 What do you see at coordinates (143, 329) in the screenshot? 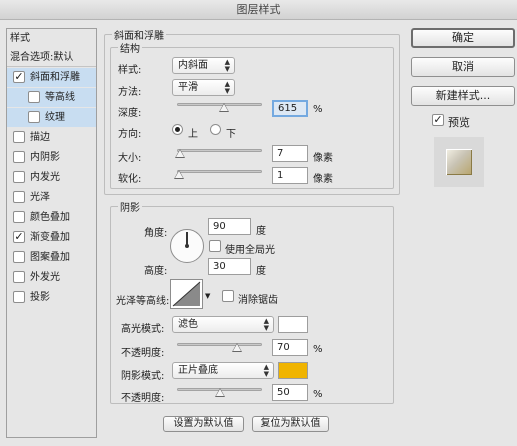
I see `highlight-mode-label: 高光模式:` at bounding box center [143, 329].